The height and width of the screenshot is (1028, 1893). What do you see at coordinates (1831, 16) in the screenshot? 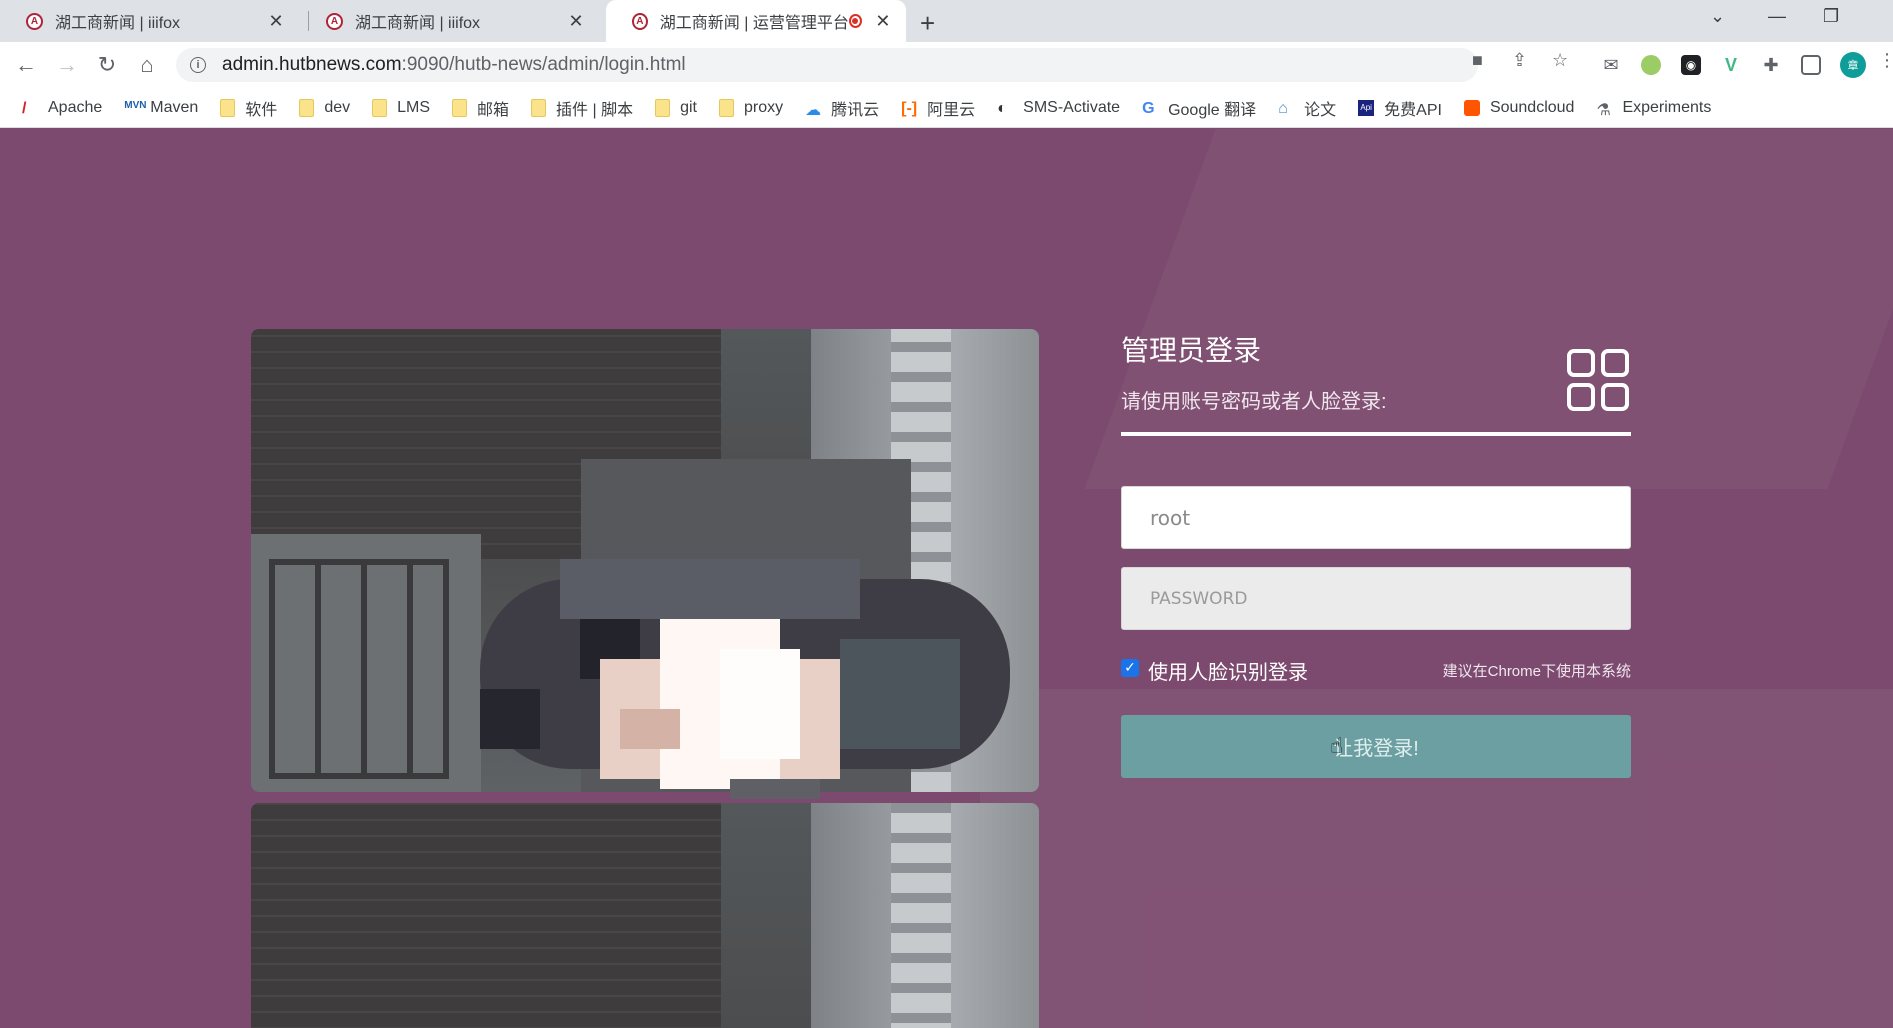
I see `restore-icon: ❐` at bounding box center [1831, 16].